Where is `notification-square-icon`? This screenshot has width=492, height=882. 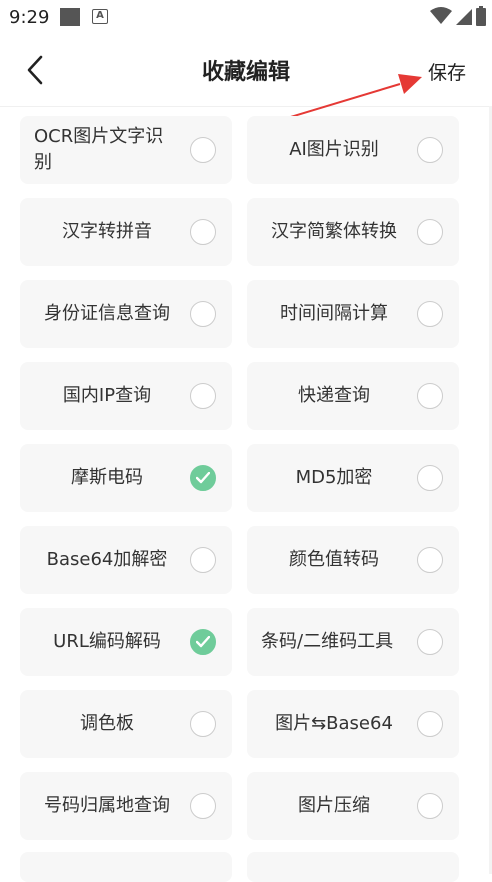
notification-square-icon is located at coordinates (70, 17).